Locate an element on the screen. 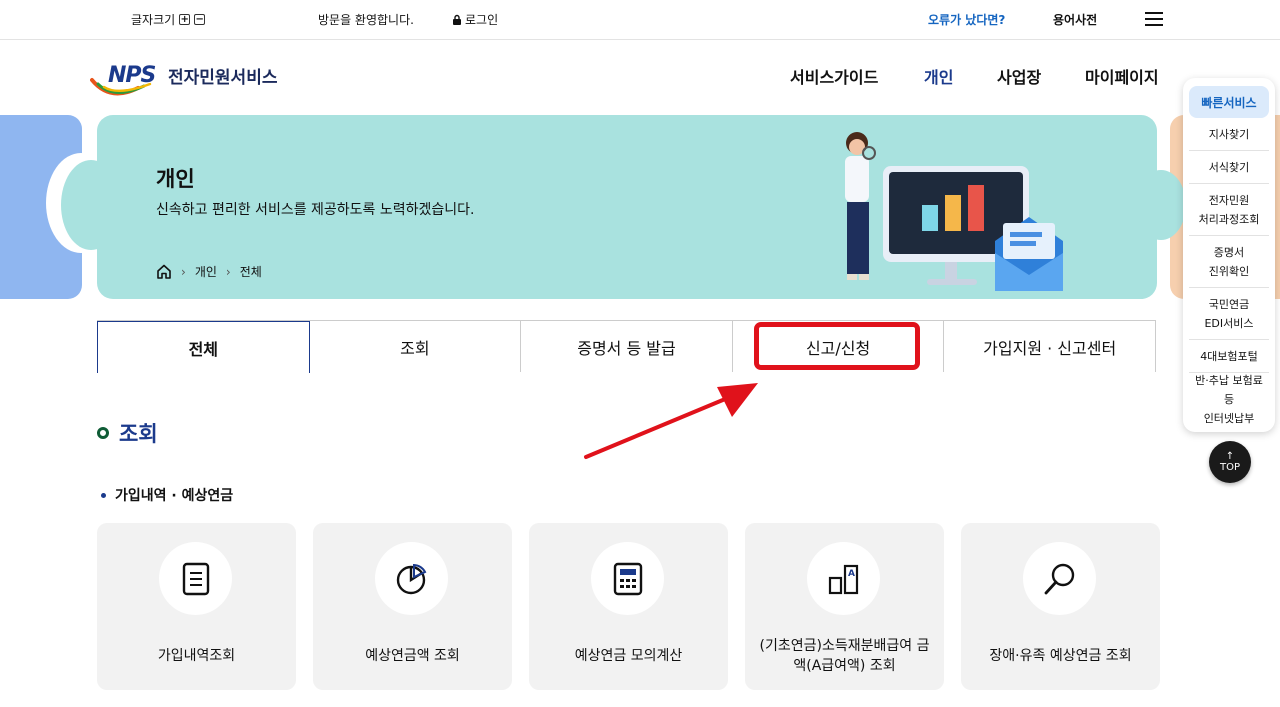  document-icon is located at coordinates (195, 578).